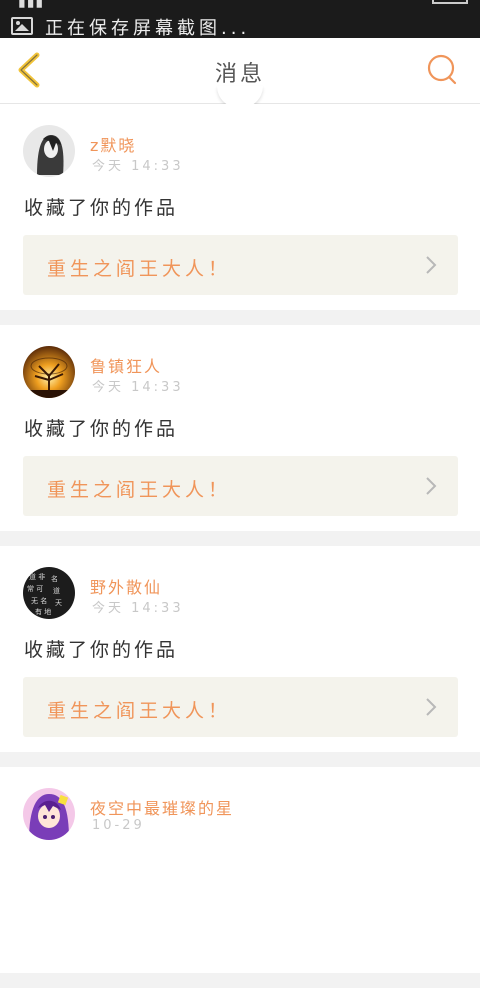 This screenshot has width=480, height=988. Describe the element at coordinates (118, 825) in the screenshot. I see `timestamp: 10-29` at that location.